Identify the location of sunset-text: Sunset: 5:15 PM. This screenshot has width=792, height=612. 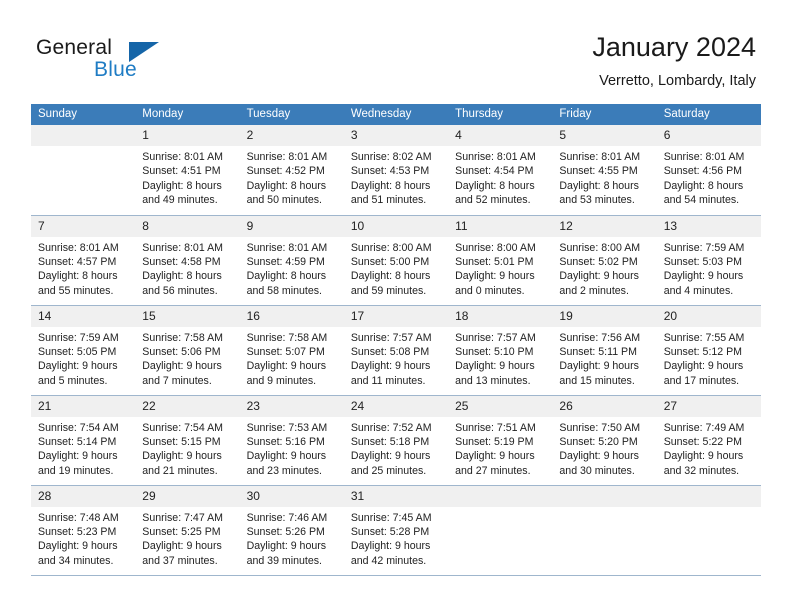
(181, 441).